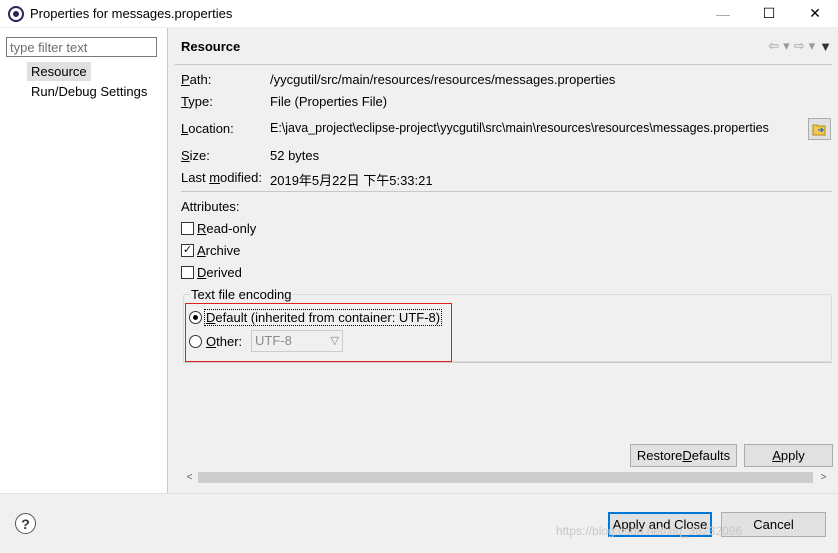  I want to click on archive-checkbox: ✓, so click(187, 250).